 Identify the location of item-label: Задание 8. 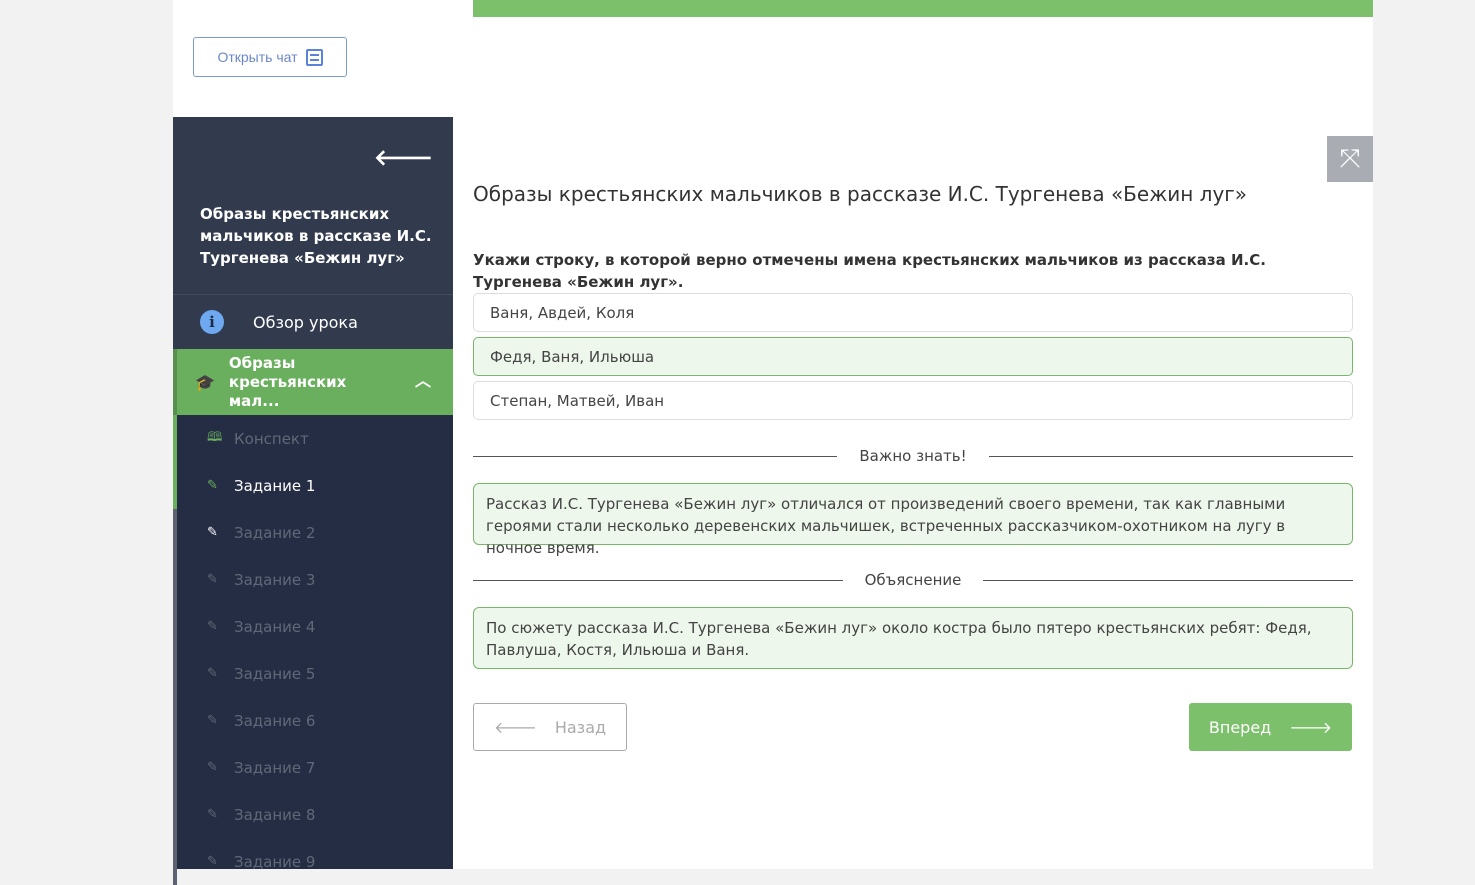
(275, 814).